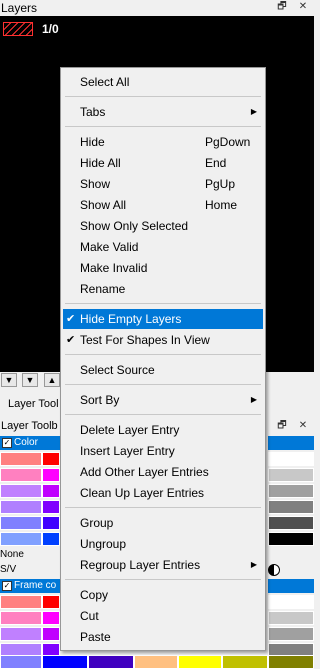  I want to click on menu-item-add-other-layer-entries: Add Other Layer Entries, so click(163, 472).